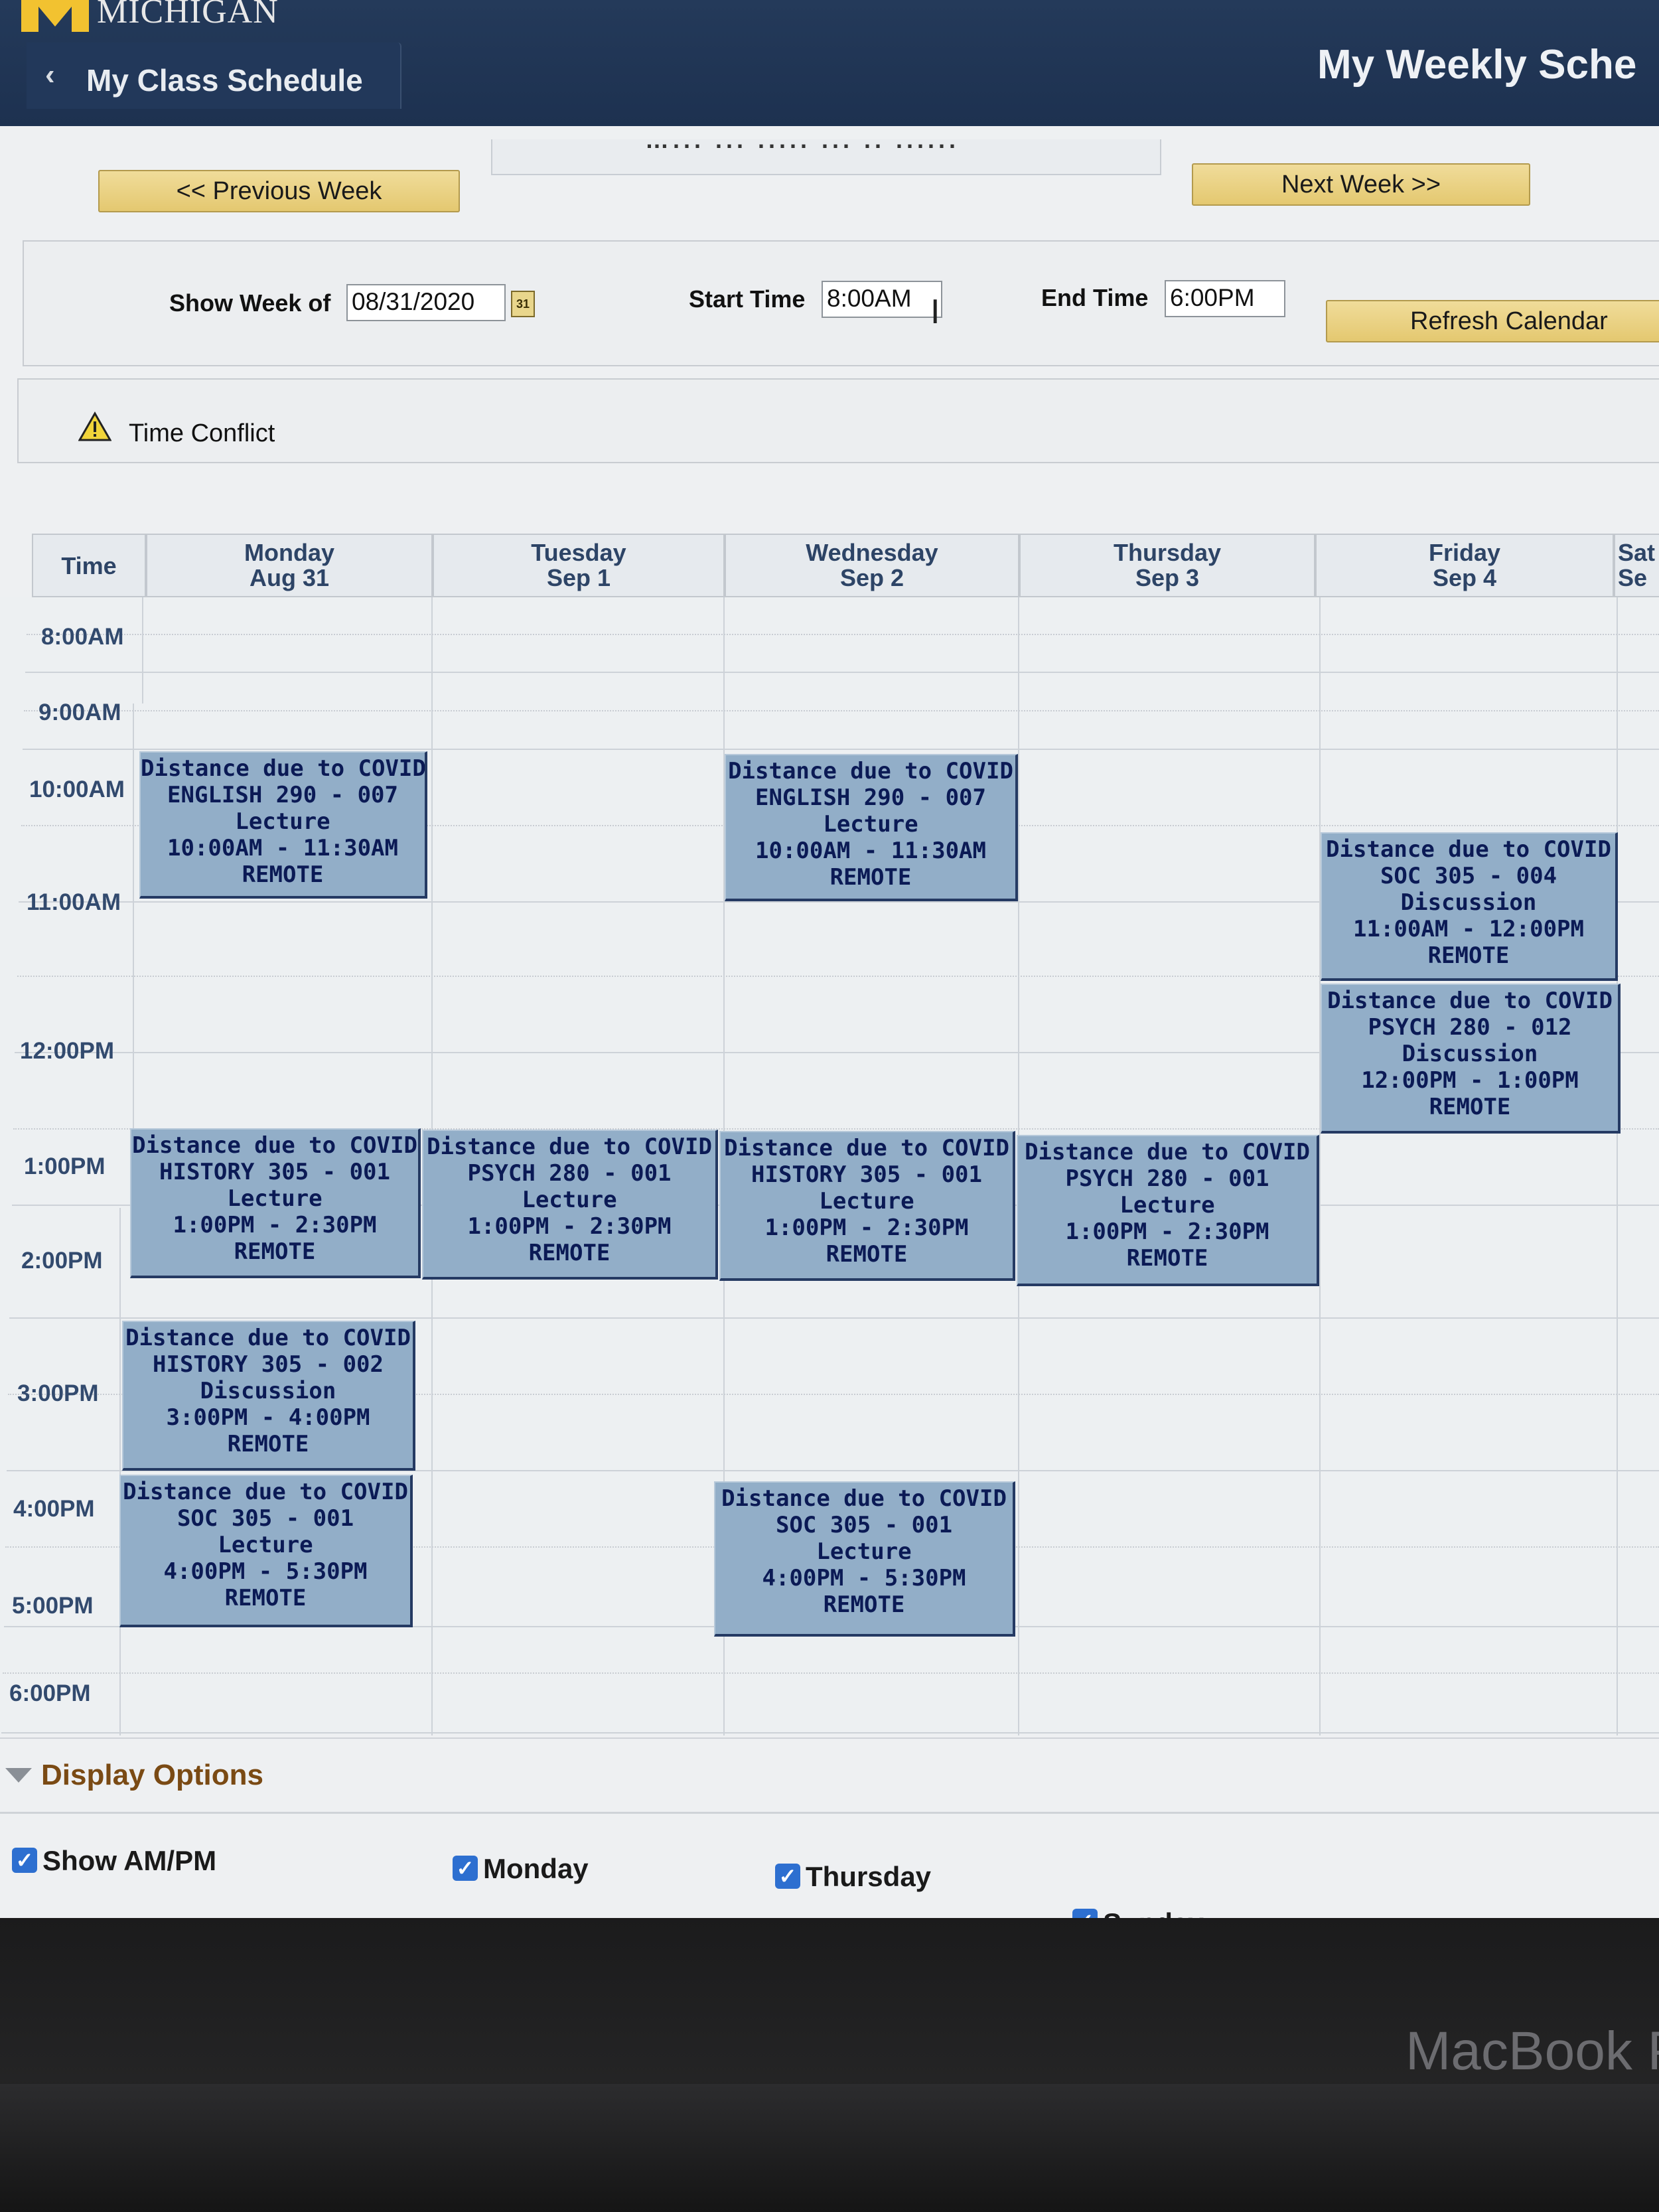  What do you see at coordinates (536, 1869) in the screenshot?
I see `monday-label: Monday` at bounding box center [536, 1869].